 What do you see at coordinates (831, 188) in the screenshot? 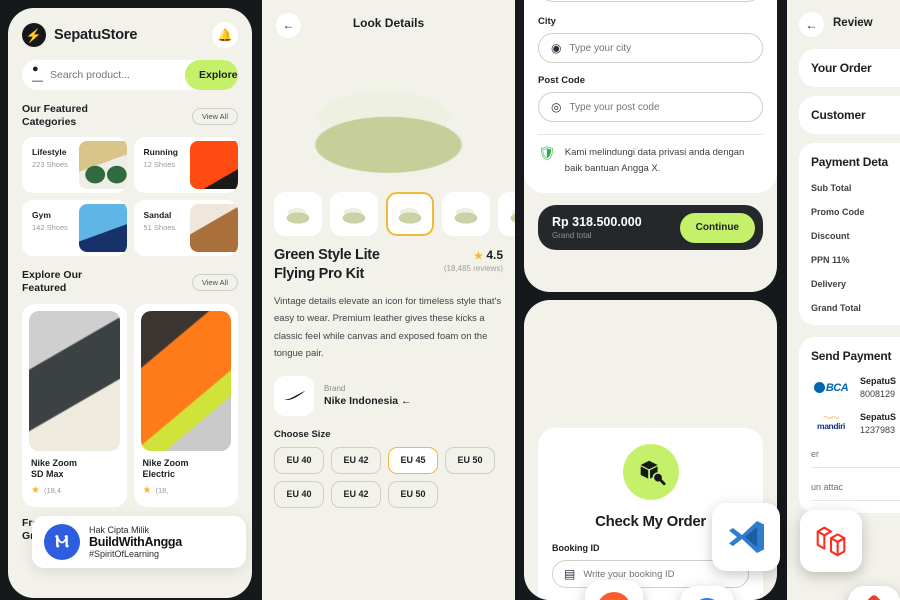
I see `payment-row-sub-total: Sub Total` at bounding box center [831, 188].